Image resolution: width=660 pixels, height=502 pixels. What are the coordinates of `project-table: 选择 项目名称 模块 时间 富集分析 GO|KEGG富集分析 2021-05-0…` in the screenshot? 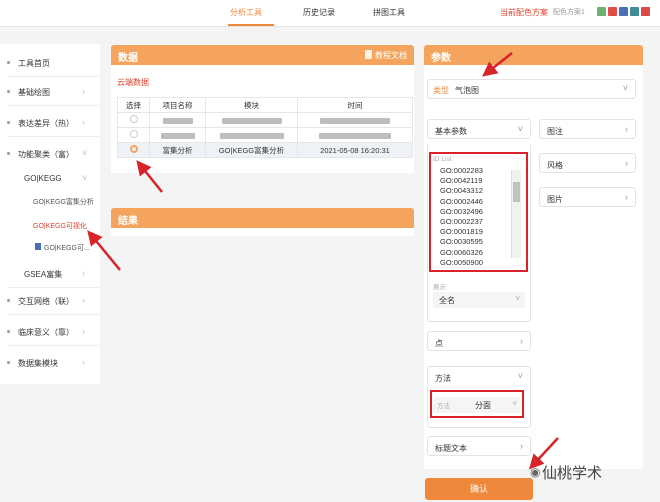 It's located at (265, 127).